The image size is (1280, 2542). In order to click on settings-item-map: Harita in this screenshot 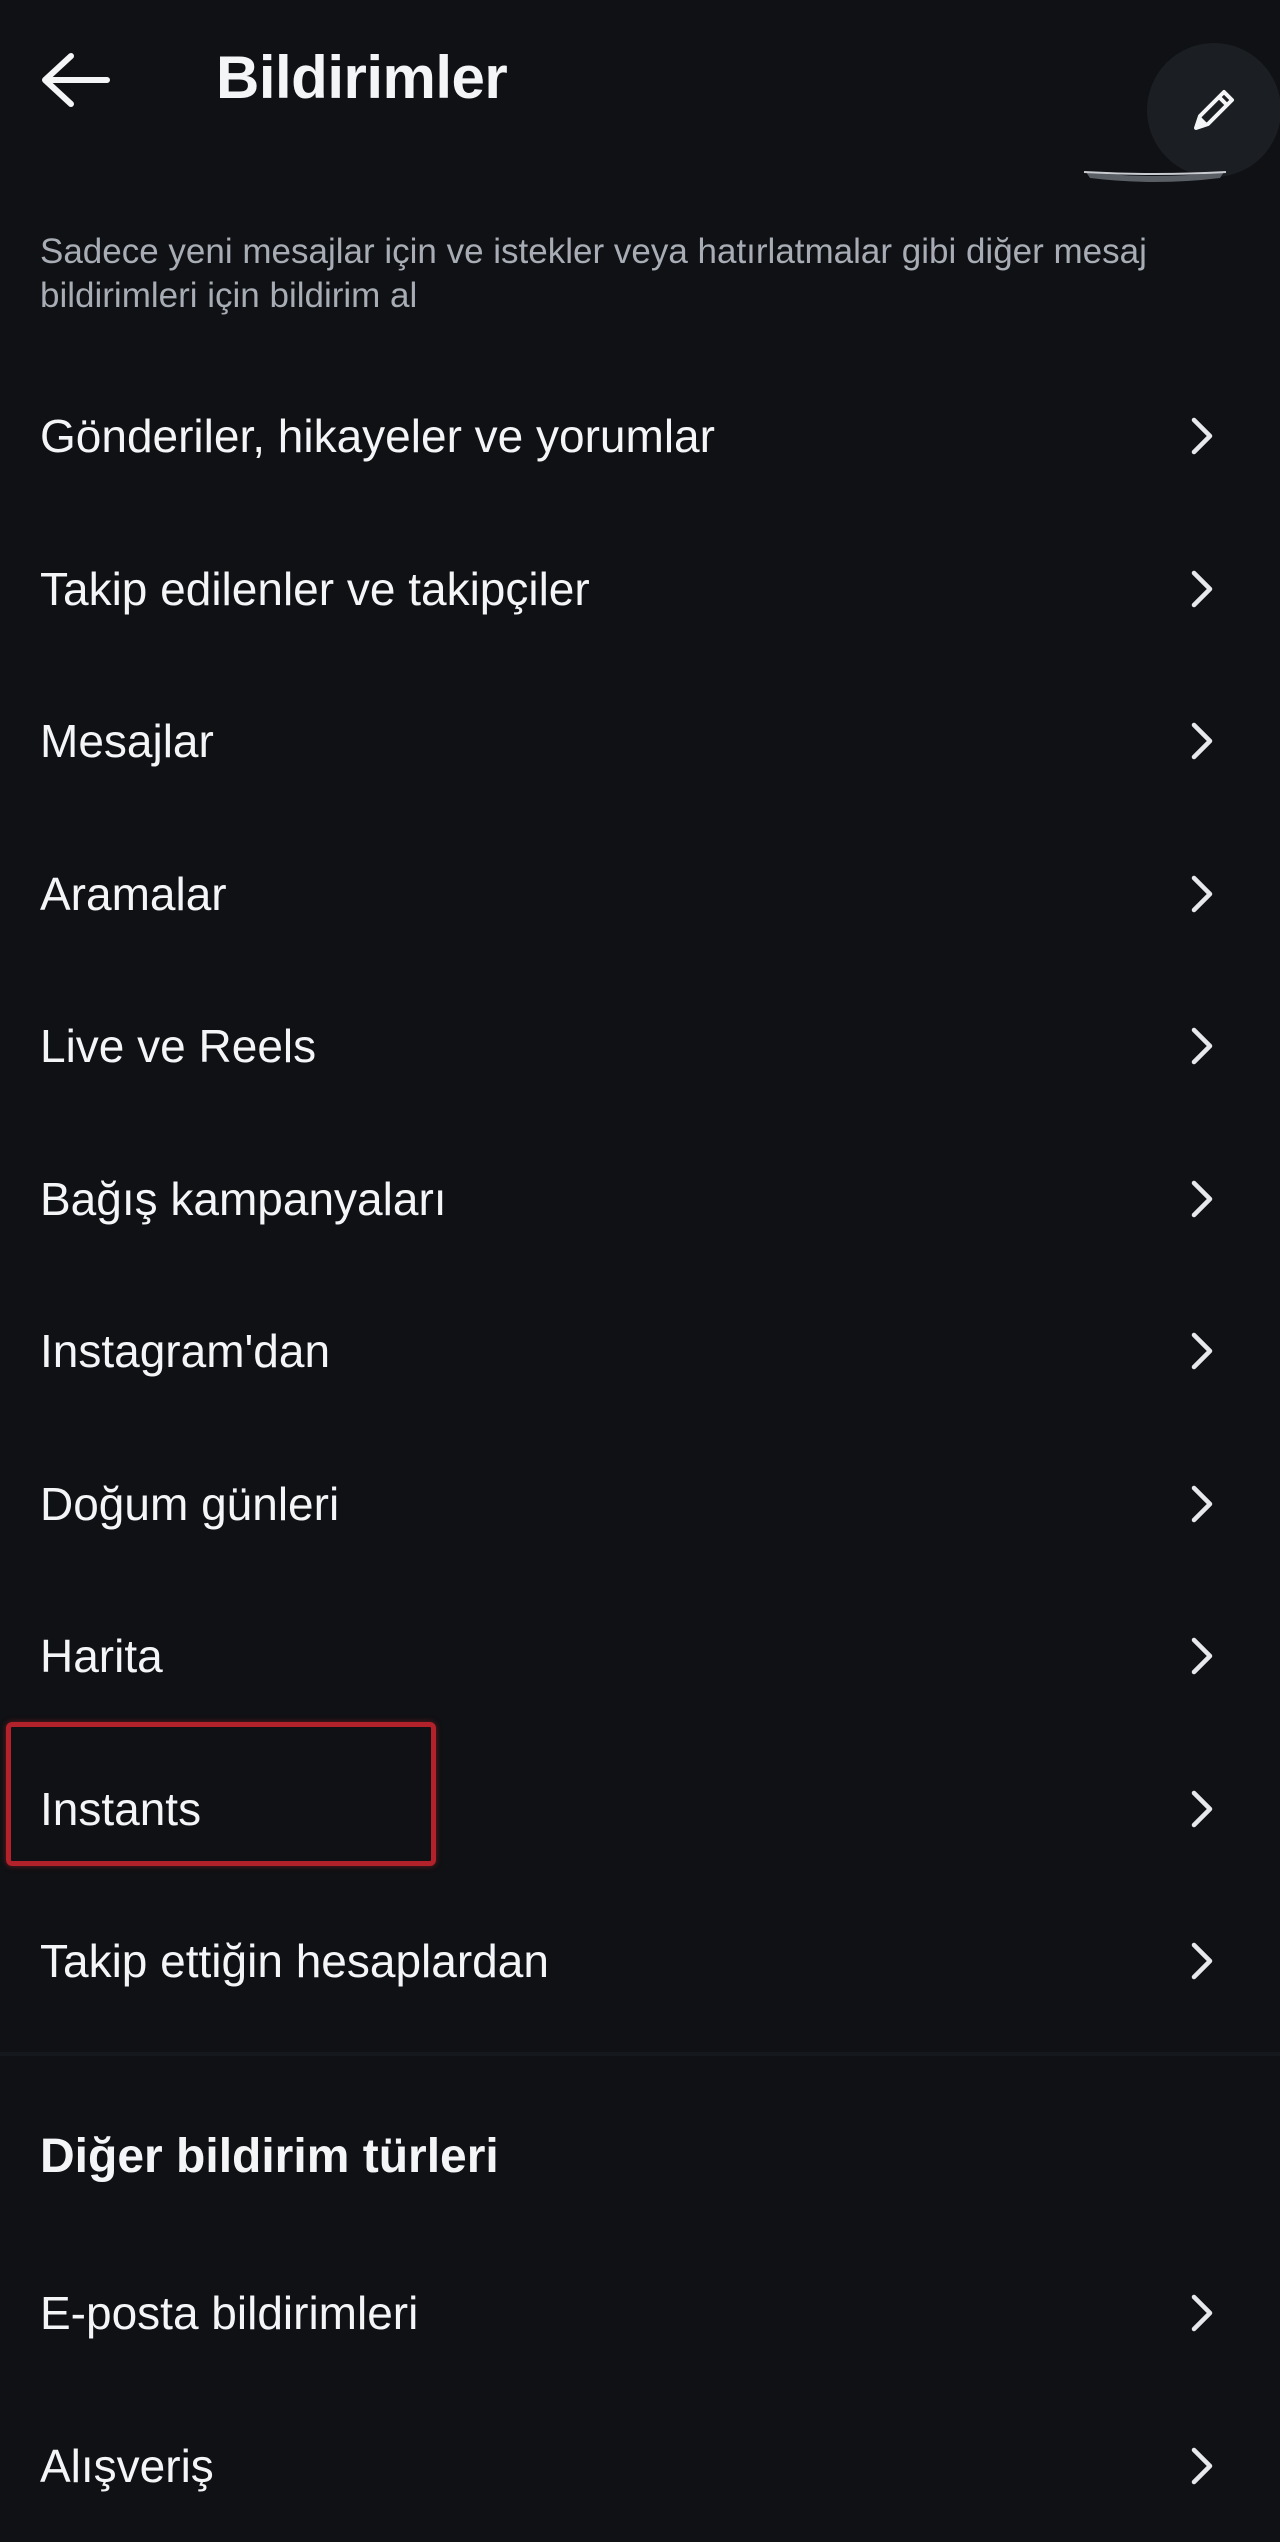, I will do `click(640, 1656)`.